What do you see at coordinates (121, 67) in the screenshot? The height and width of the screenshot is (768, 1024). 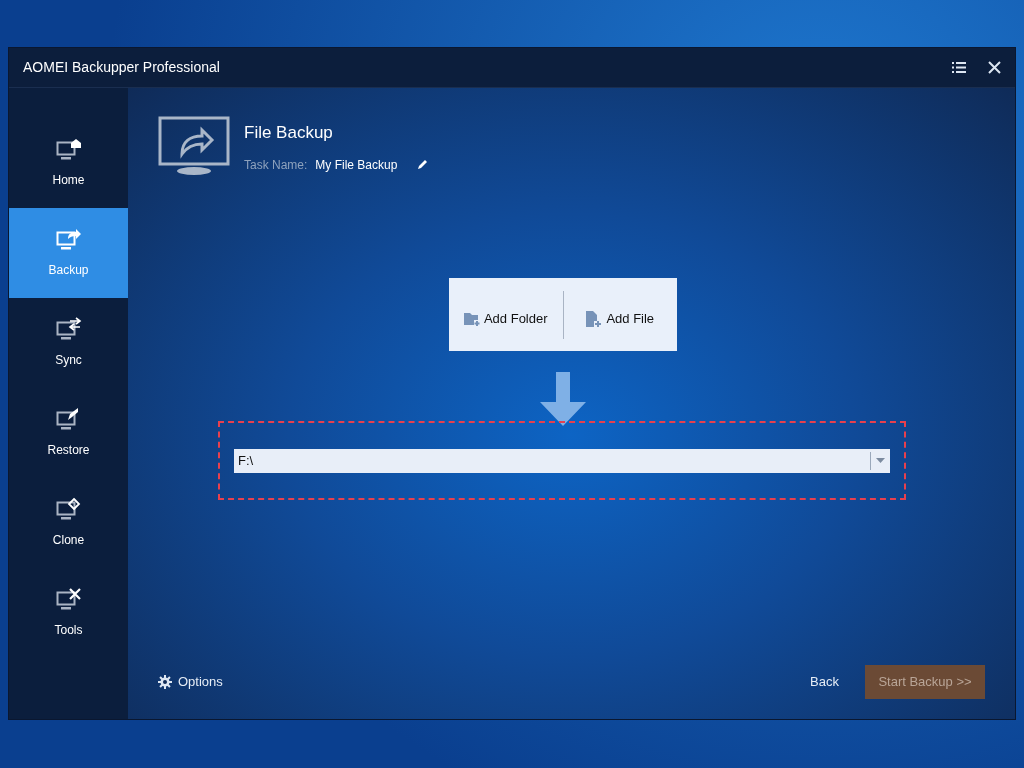 I see `window-title: AOMEI Backupper Professional` at bounding box center [121, 67].